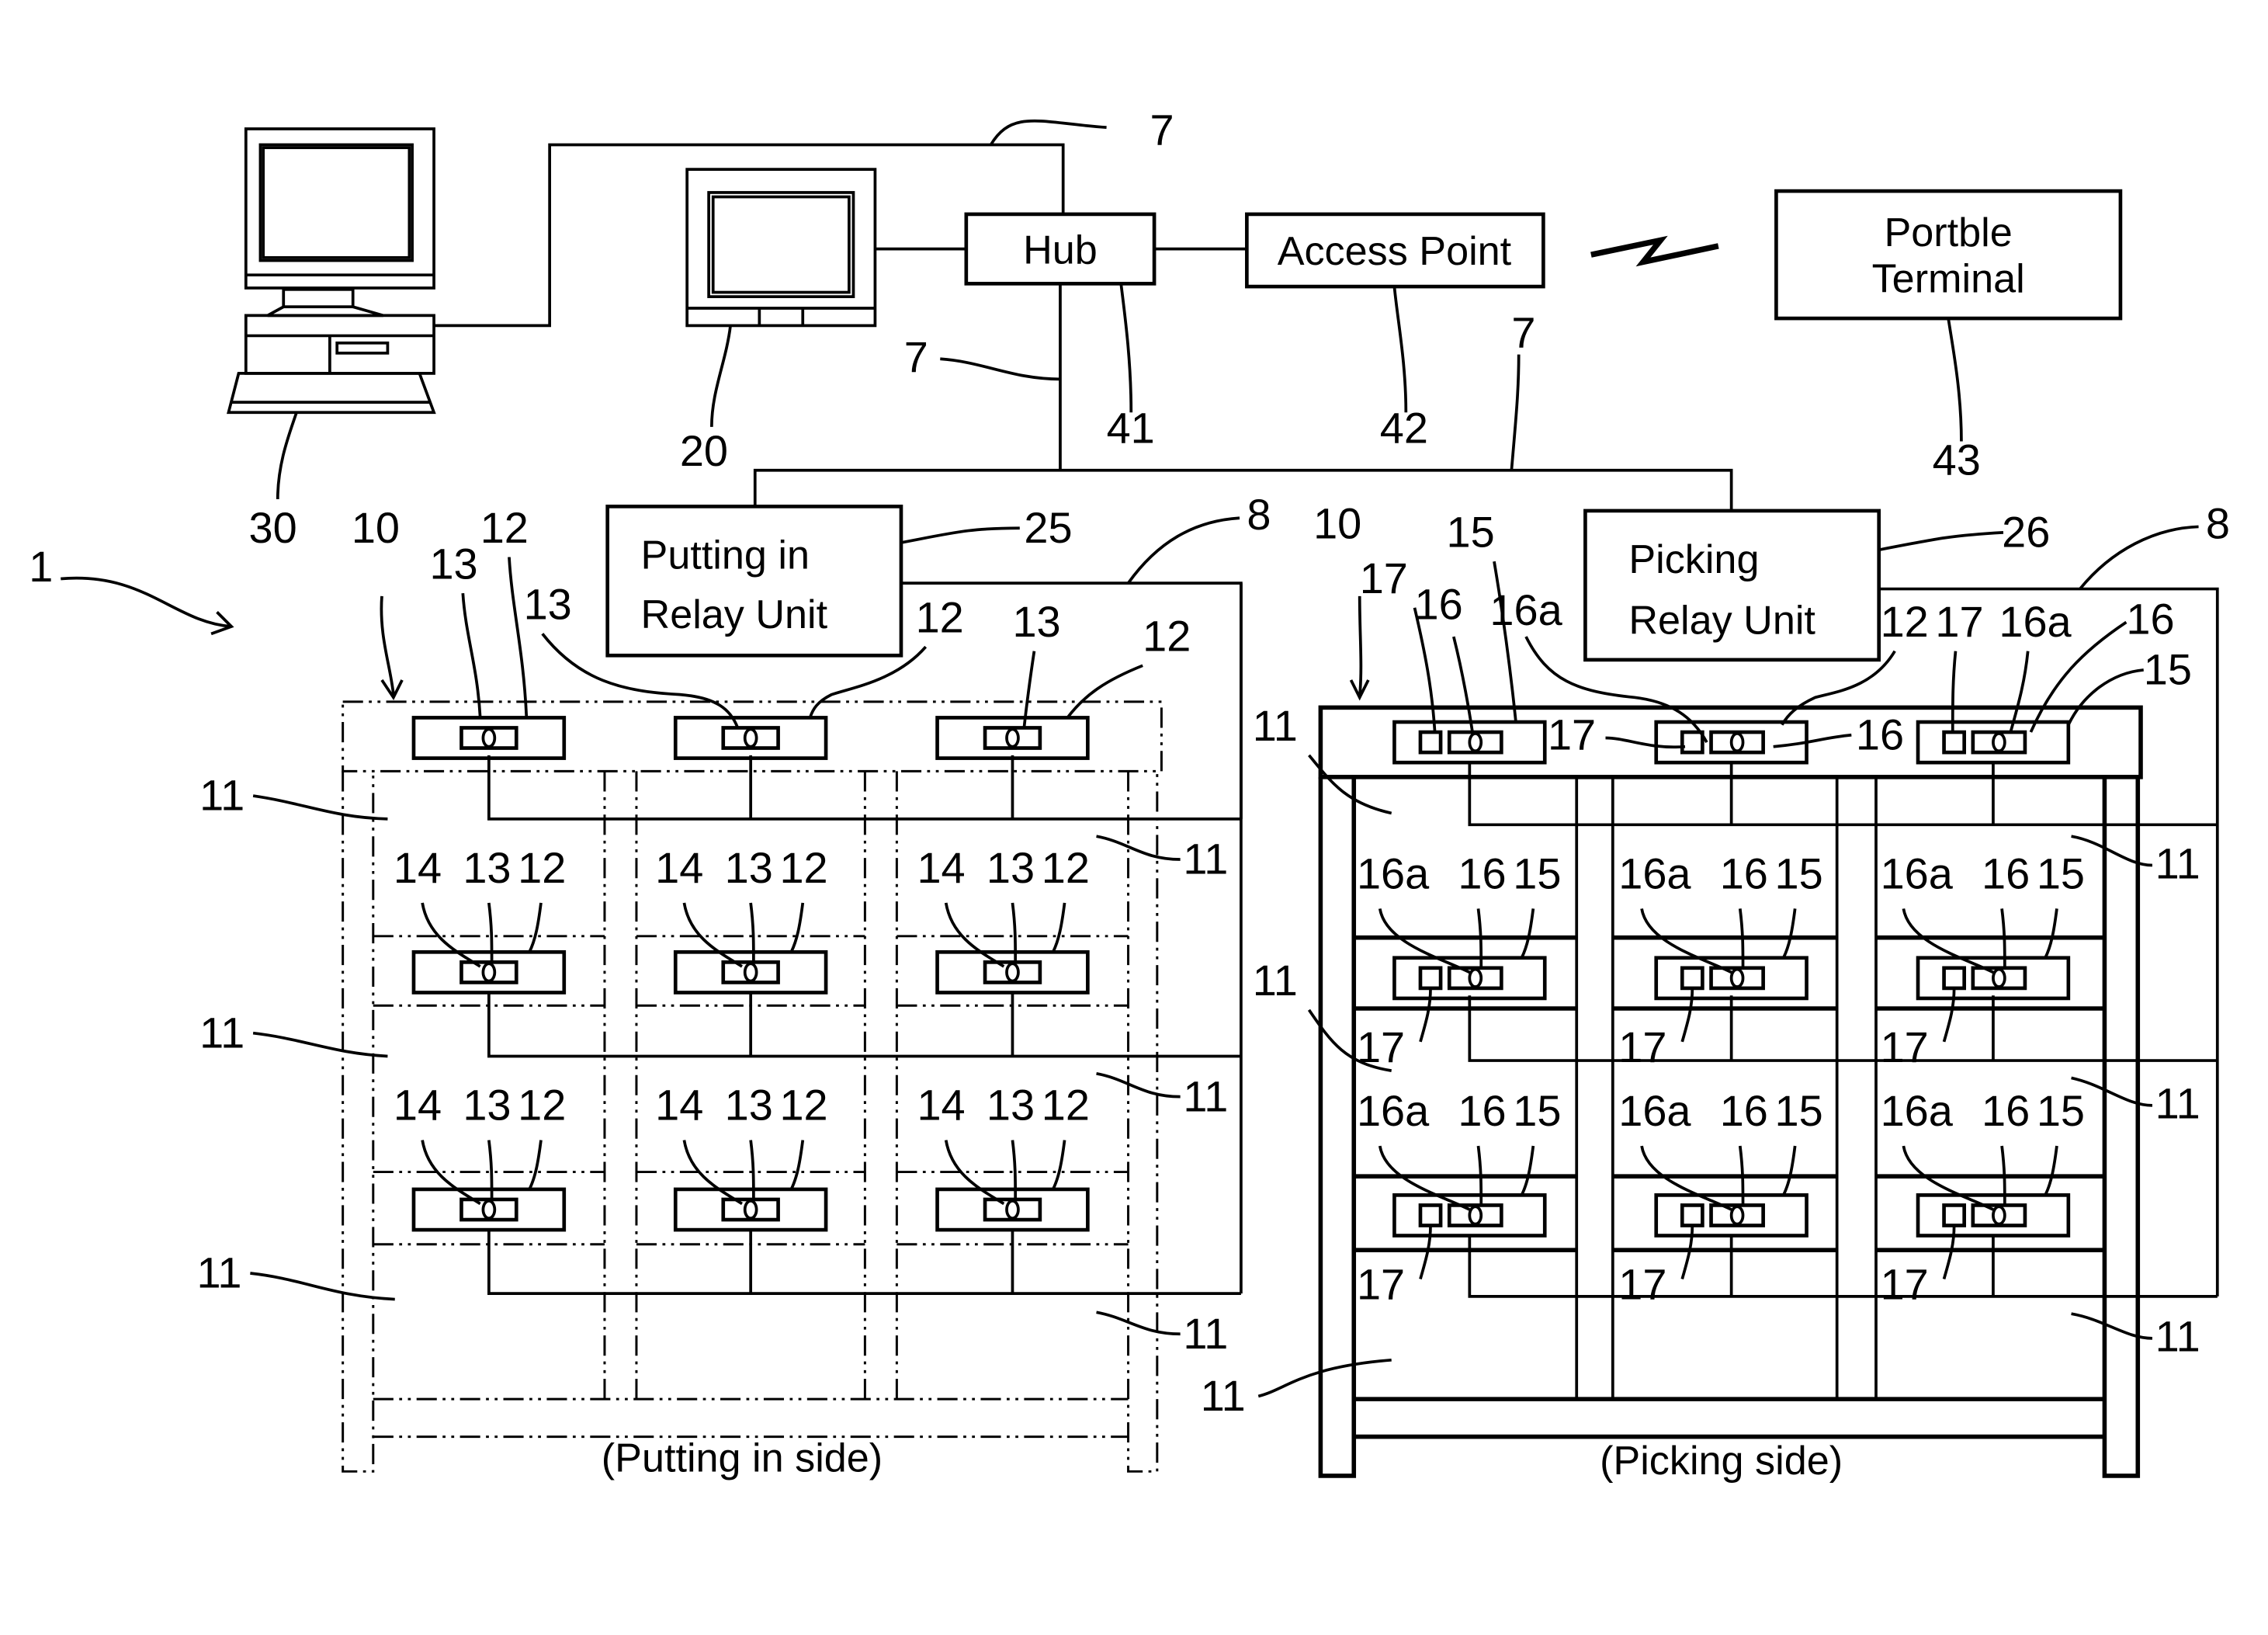 The image size is (2268, 1635). Describe the element at coordinates (1693, 559) in the screenshot. I see `picking-relay-label-1: Picking` at that location.